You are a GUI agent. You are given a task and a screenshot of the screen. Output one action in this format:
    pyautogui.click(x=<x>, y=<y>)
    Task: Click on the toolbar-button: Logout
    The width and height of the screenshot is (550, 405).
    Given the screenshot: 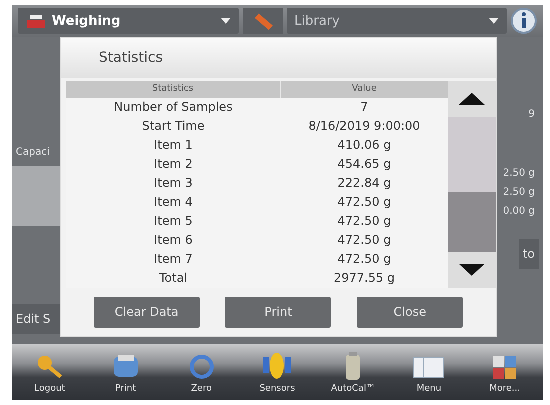 What is the action you would take?
    pyautogui.click(x=50, y=372)
    